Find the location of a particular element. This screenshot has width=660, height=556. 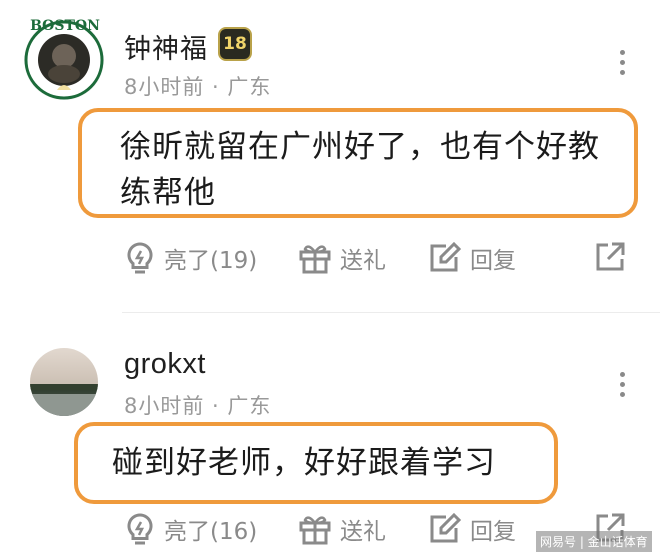

badge-number: 18 is located at coordinates (235, 44).